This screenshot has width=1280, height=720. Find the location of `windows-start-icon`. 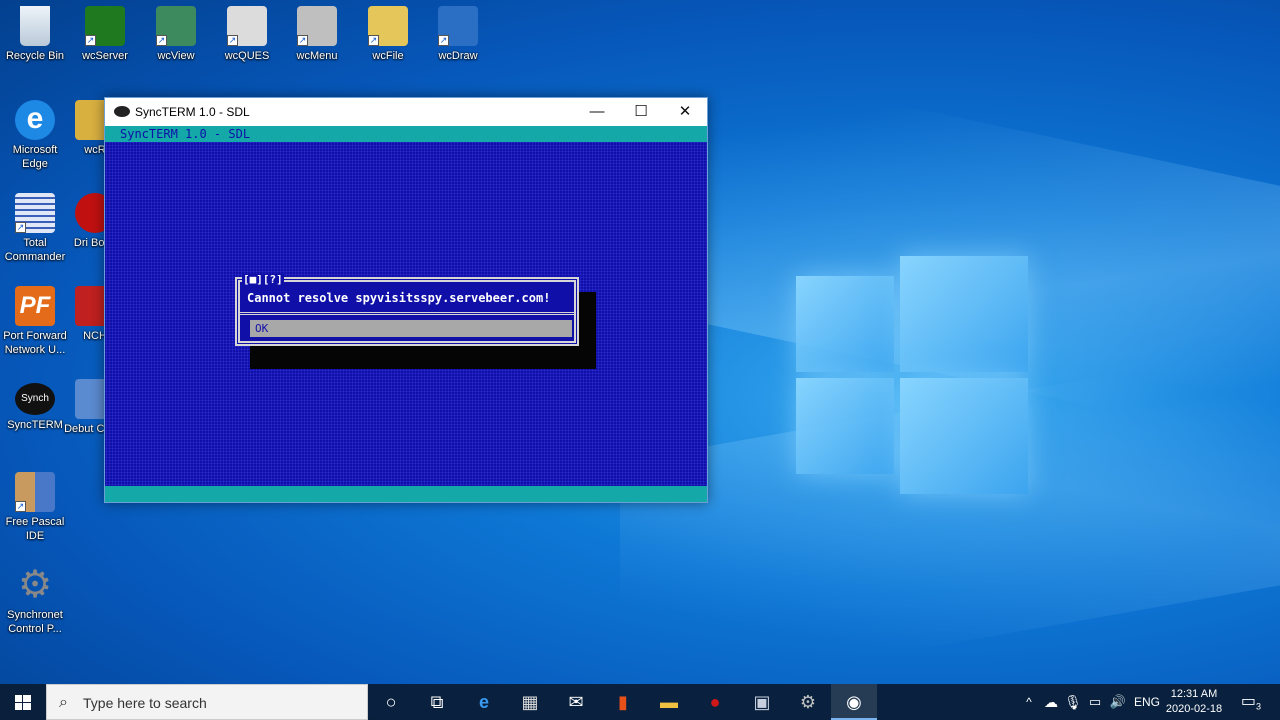

windows-start-icon is located at coordinates (23, 702).